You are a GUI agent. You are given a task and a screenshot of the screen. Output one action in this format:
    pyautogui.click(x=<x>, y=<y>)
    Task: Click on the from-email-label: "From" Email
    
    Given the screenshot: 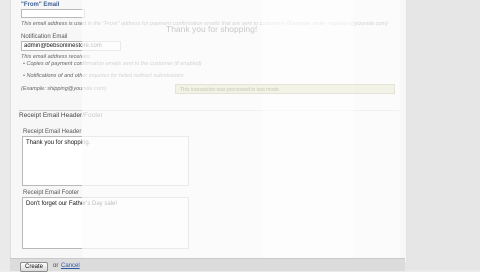 What is the action you would take?
    pyautogui.click(x=40, y=5)
    